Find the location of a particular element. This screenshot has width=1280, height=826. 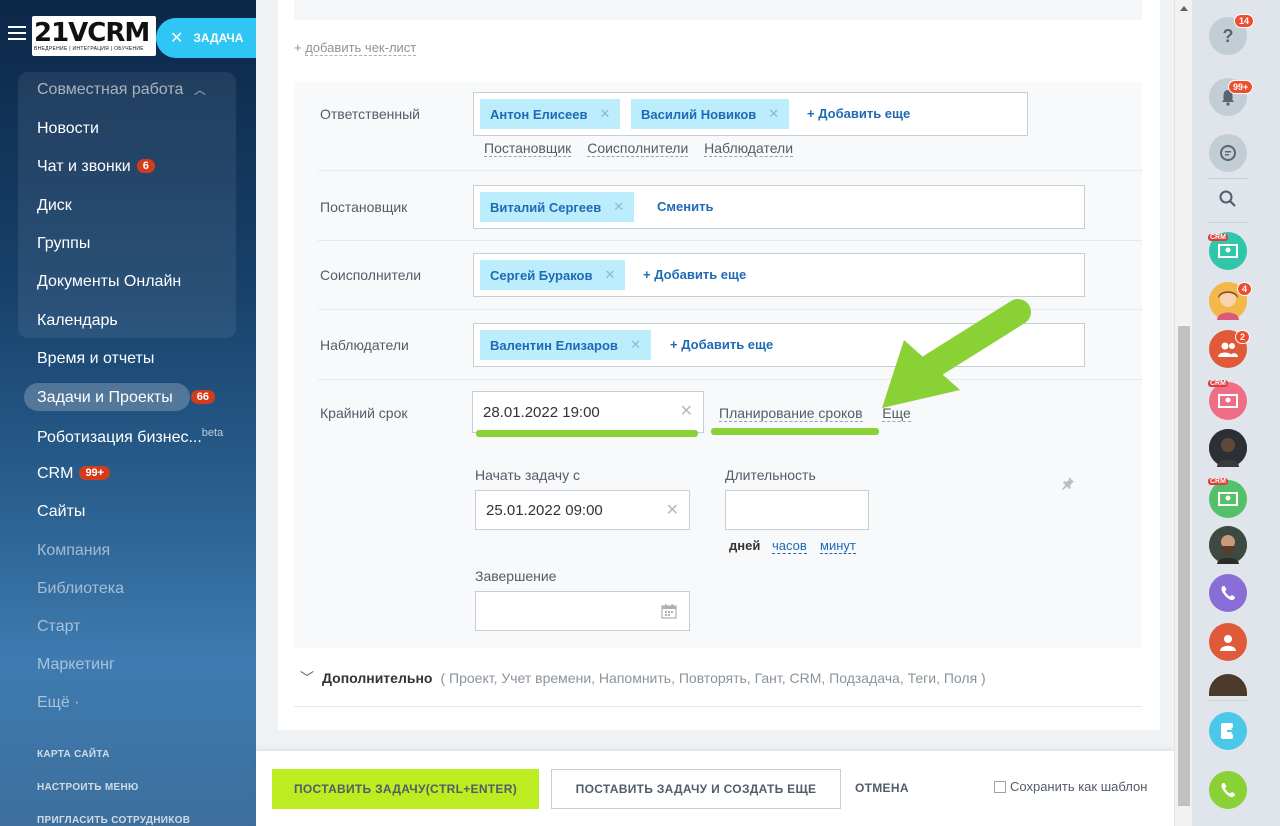

help-badge: 14 is located at coordinates (1244, 21).